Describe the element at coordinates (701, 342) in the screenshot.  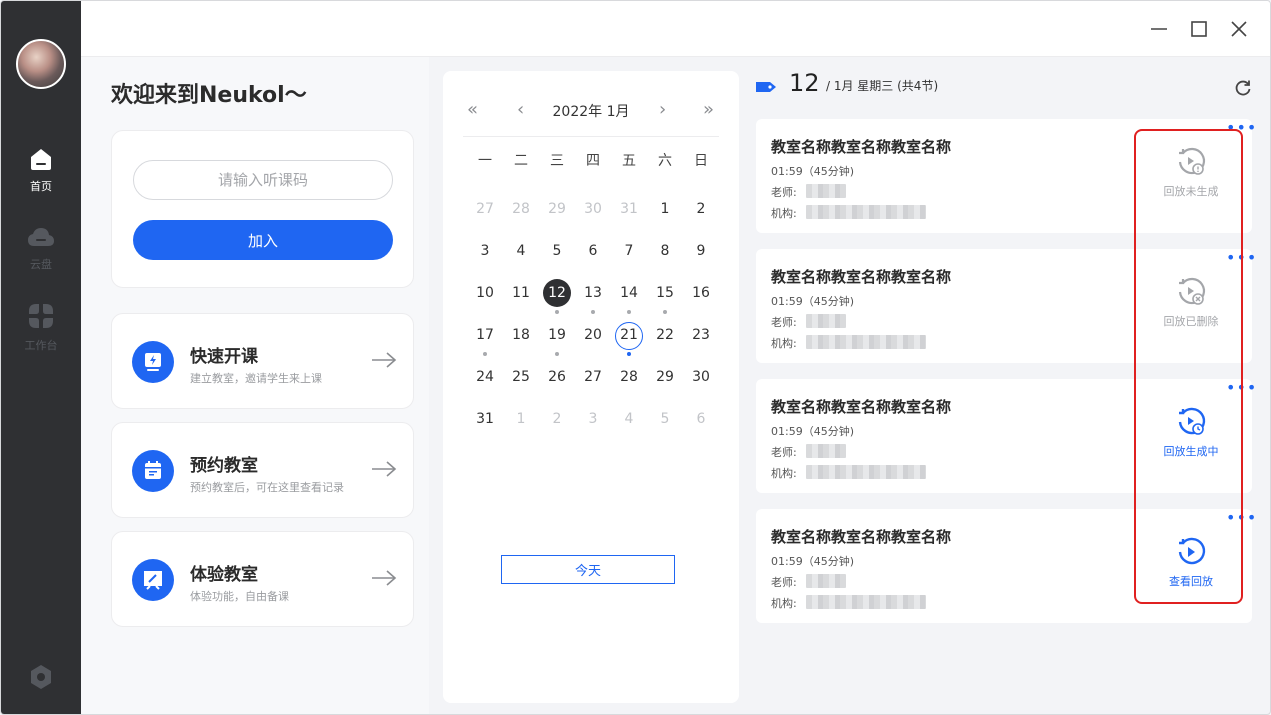
I see `calendar-day: 23` at that location.